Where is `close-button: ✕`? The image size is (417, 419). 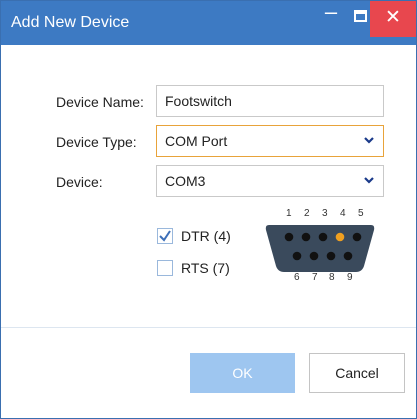 close-button: ✕ is located at coordinates (393, 19).